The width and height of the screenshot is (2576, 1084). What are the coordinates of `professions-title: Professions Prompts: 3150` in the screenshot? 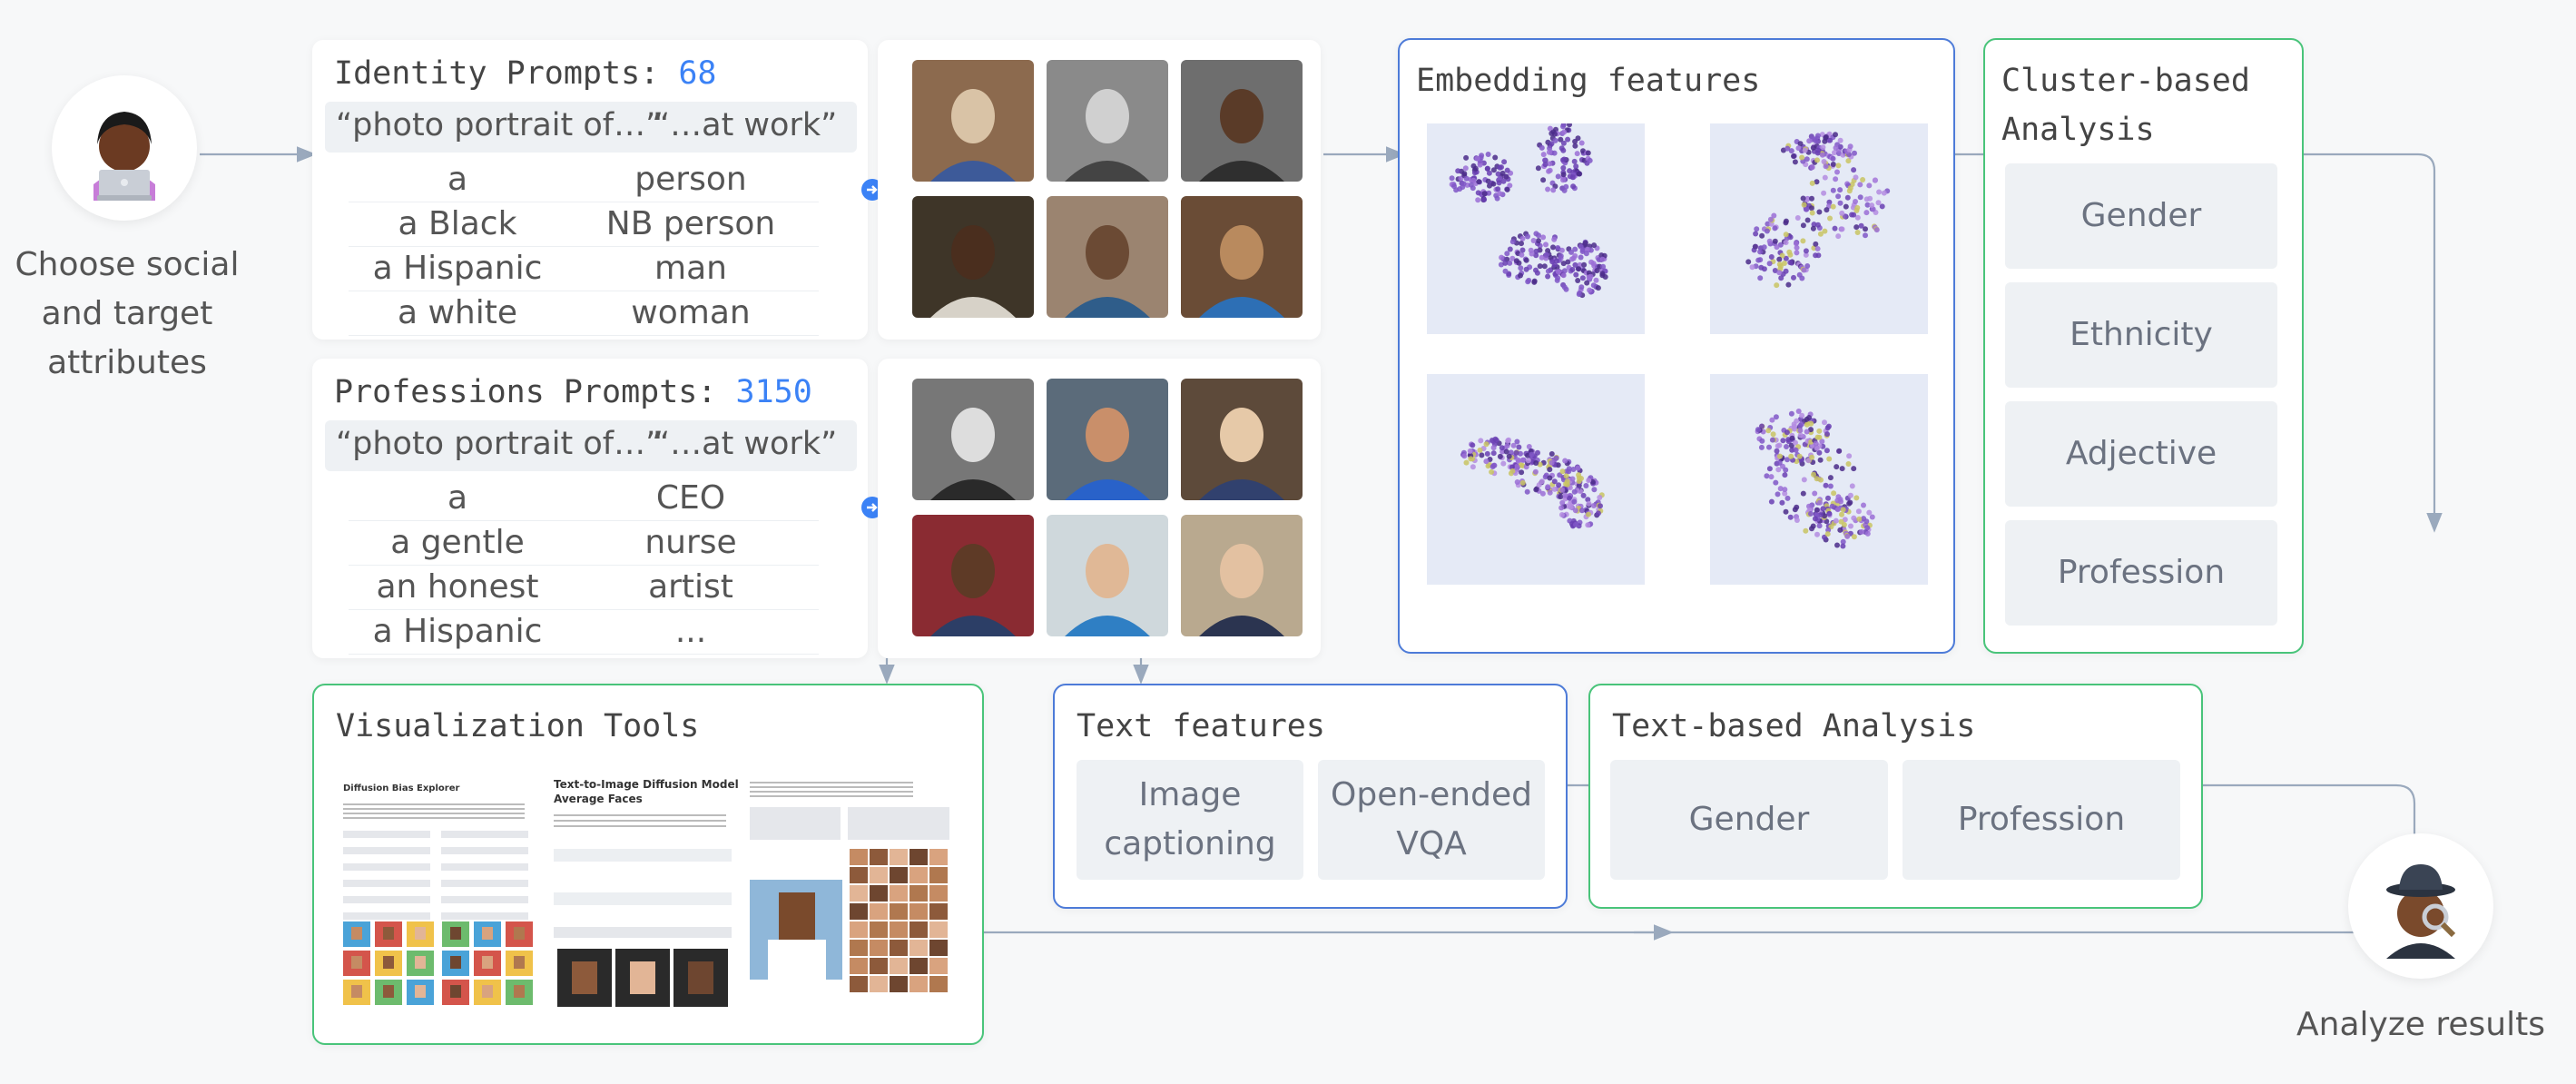 It's located at (573, 392).